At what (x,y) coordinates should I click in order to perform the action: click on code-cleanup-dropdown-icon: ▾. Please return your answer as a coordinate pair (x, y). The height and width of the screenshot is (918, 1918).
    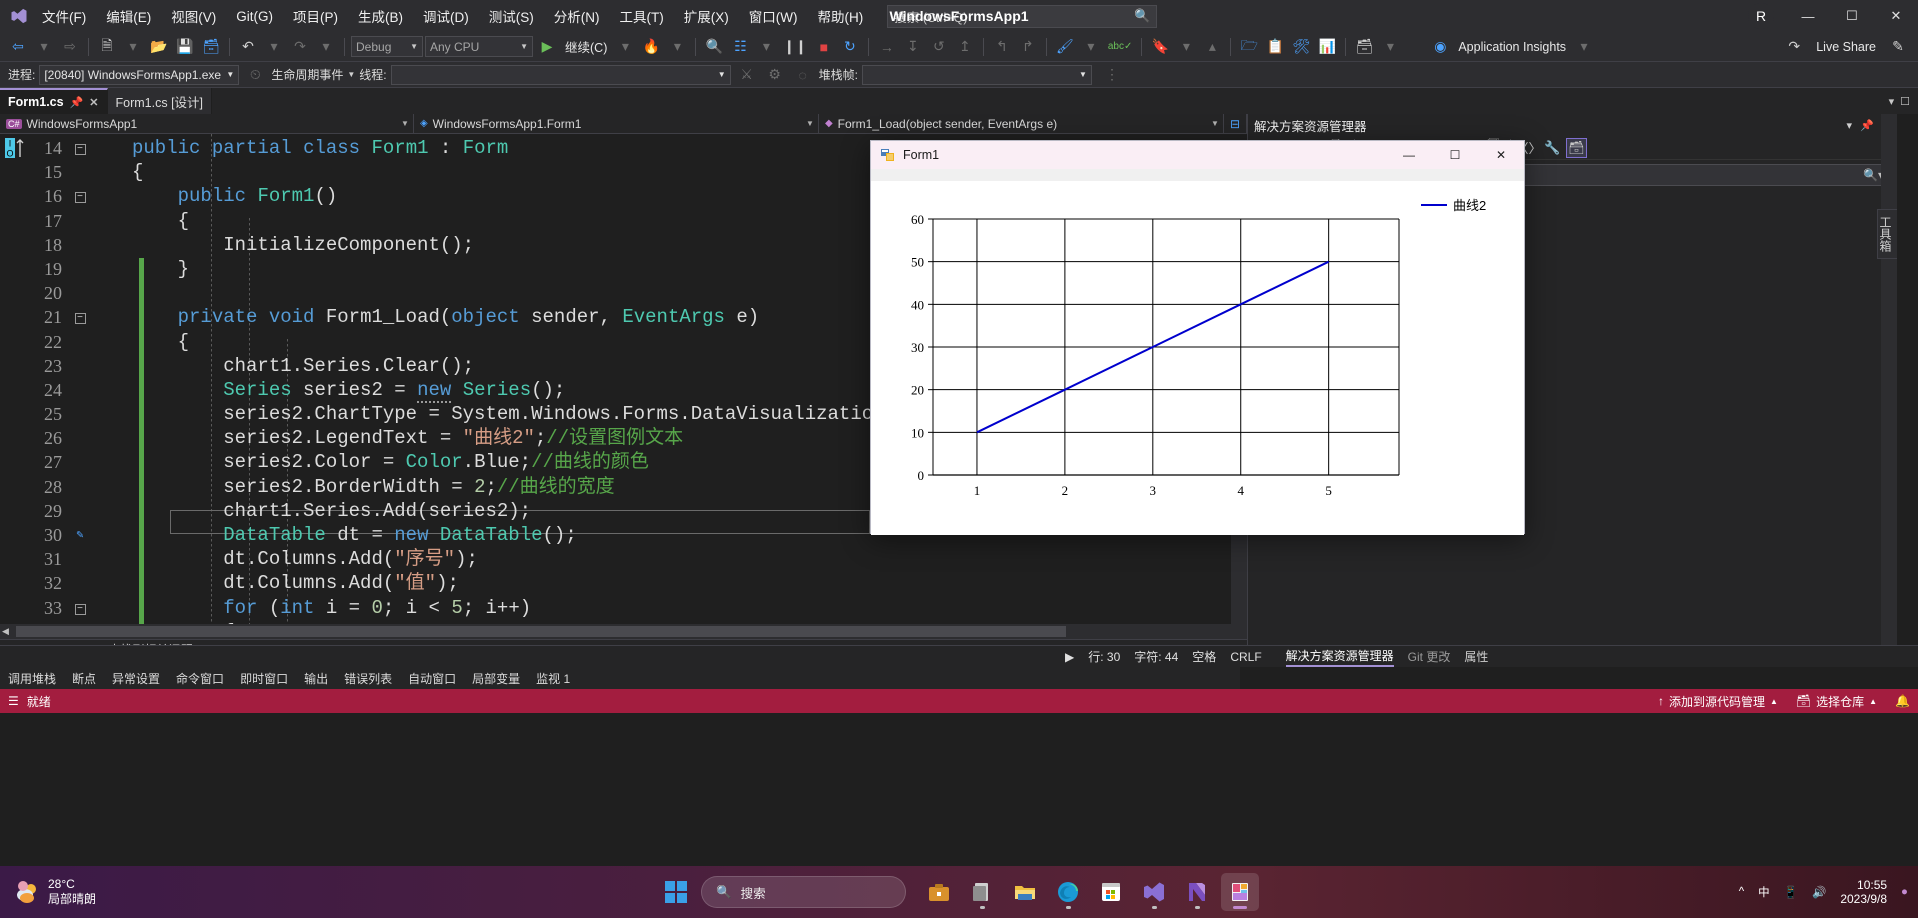
    Looking at the image, I should click on (1091, 47).